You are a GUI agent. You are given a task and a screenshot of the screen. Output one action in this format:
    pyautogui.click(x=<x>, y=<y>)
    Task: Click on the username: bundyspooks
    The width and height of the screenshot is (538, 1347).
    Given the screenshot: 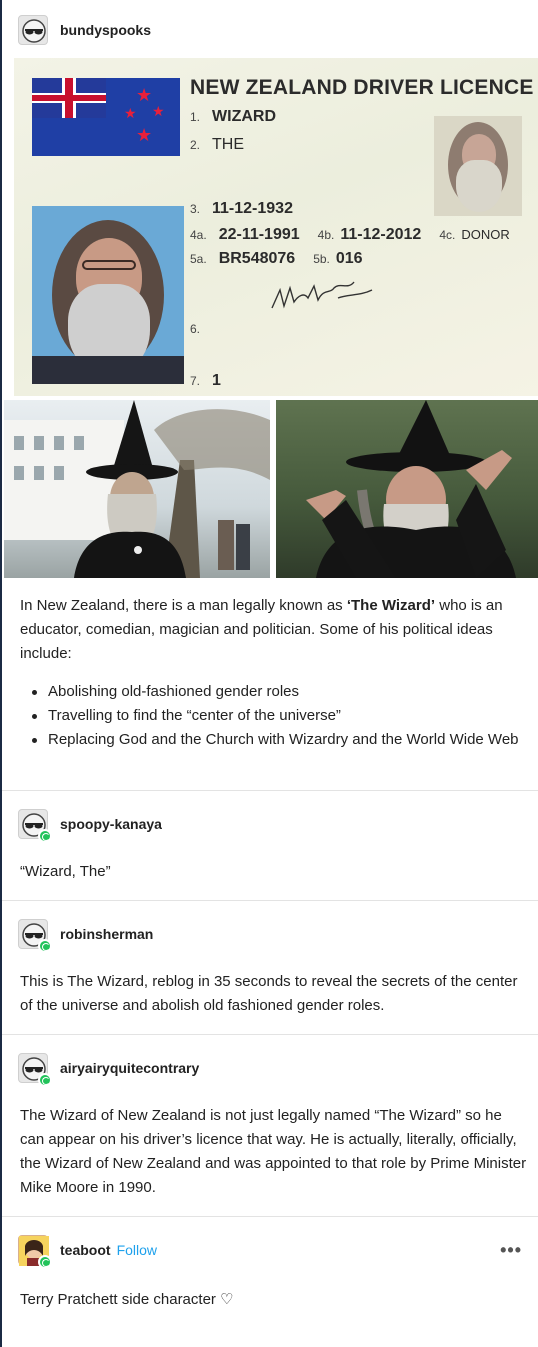 What is the action you would take?
    pyautogui.click(x=105, y=30)
    